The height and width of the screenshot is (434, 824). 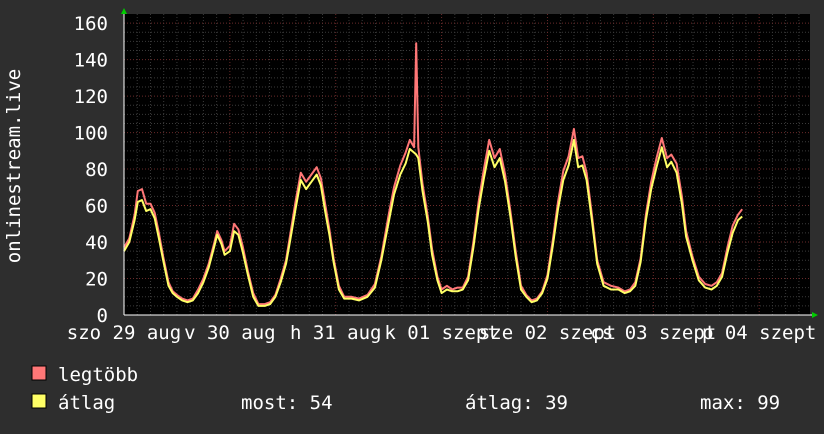 I want to click on x-tick-label: p 04 szept, so click(x=759, y=333).